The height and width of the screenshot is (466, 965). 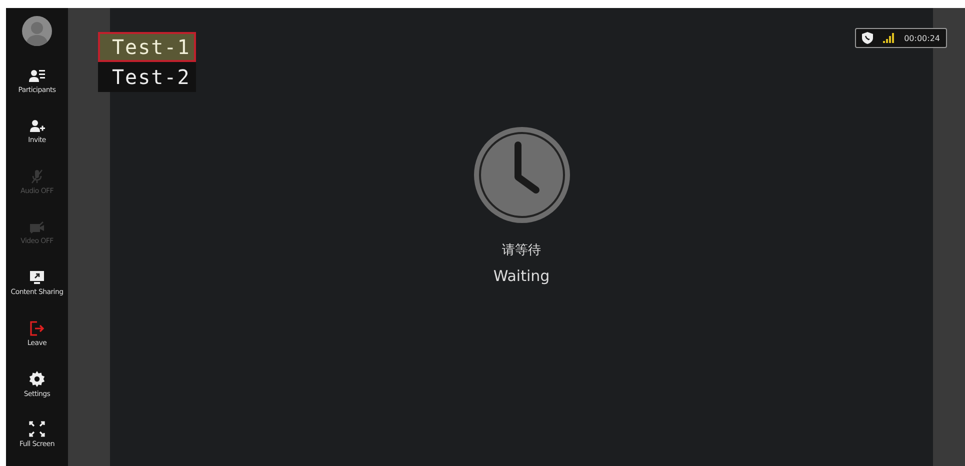 What do you see at coordinates (922, 38) in the screenshot?
I see `call-duration: 00:00:24` at bounding box center [922, 38].